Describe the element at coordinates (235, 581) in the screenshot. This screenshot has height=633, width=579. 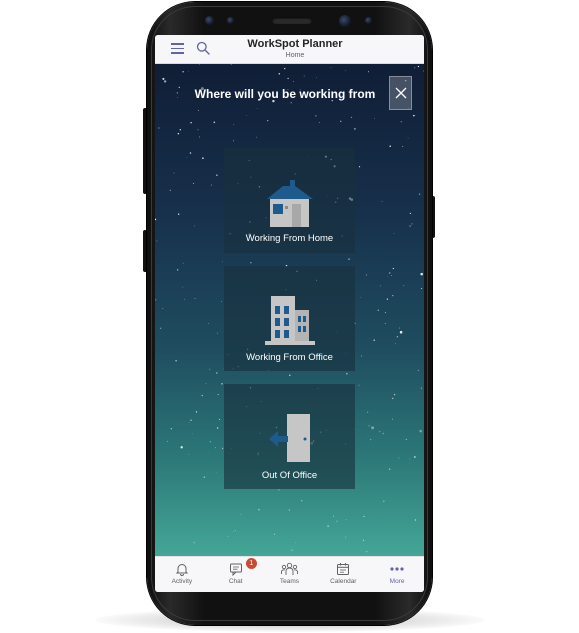
I see `tab-label: Chat` at that location.